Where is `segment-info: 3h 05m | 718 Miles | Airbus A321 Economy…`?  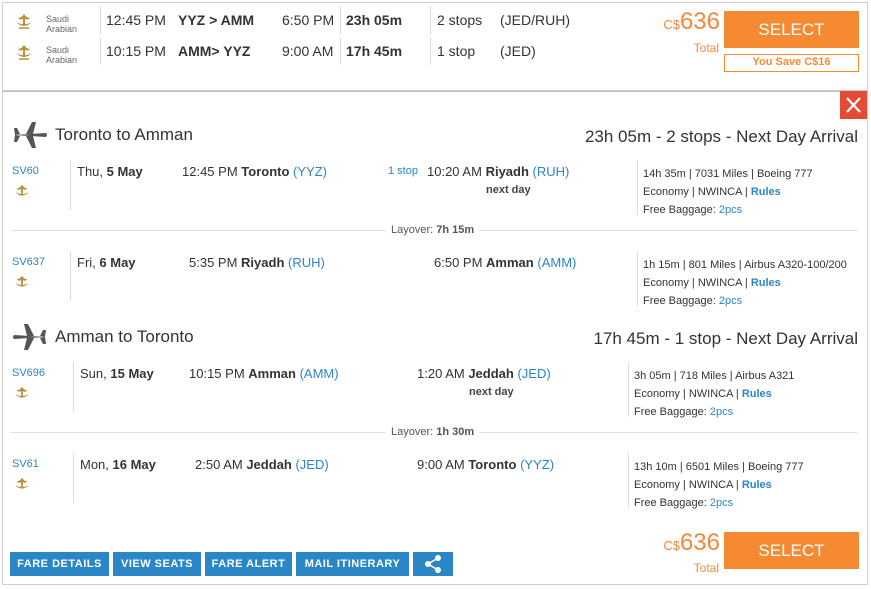
segment-info: 3h 05m | 718 Miles | Airbus A321 Economy… is located at coordinates (714, 394).